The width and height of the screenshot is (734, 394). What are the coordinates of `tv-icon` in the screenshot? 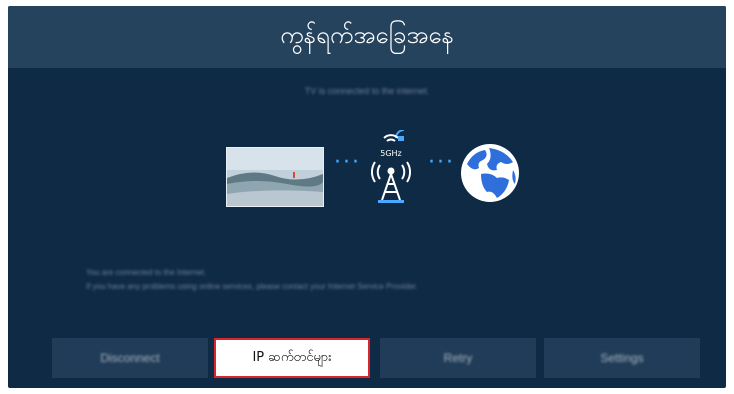 It's located at (275, 177).